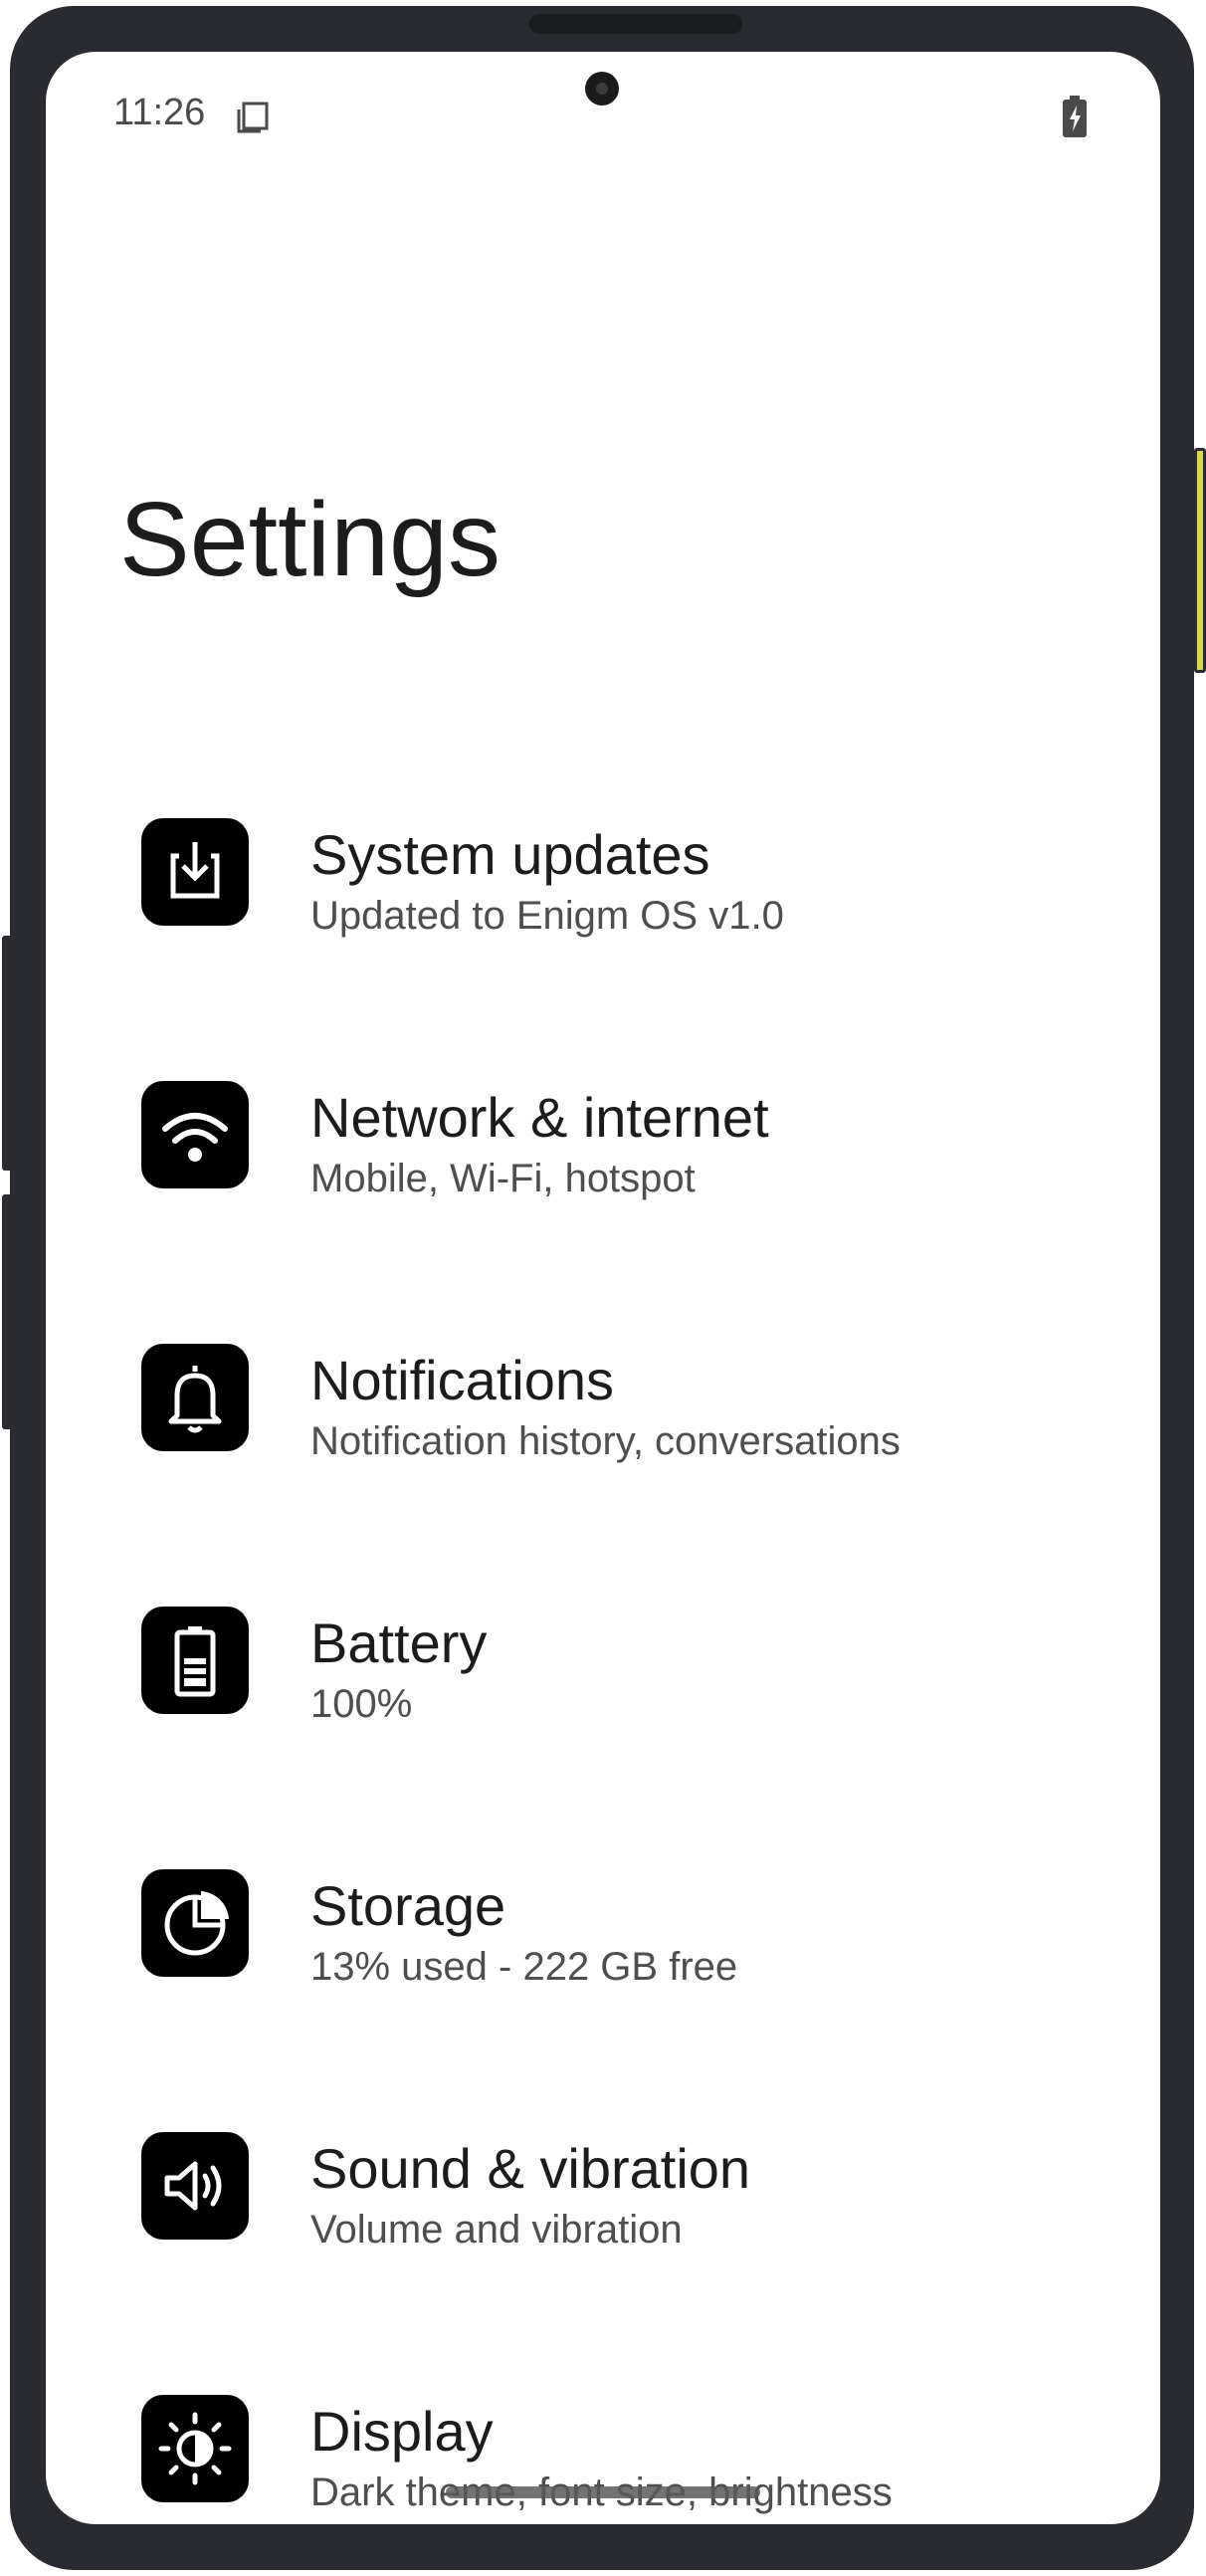  I want to click on settings-item-storage: Storage 13% used - 222 GB free, so click(603, 1980).